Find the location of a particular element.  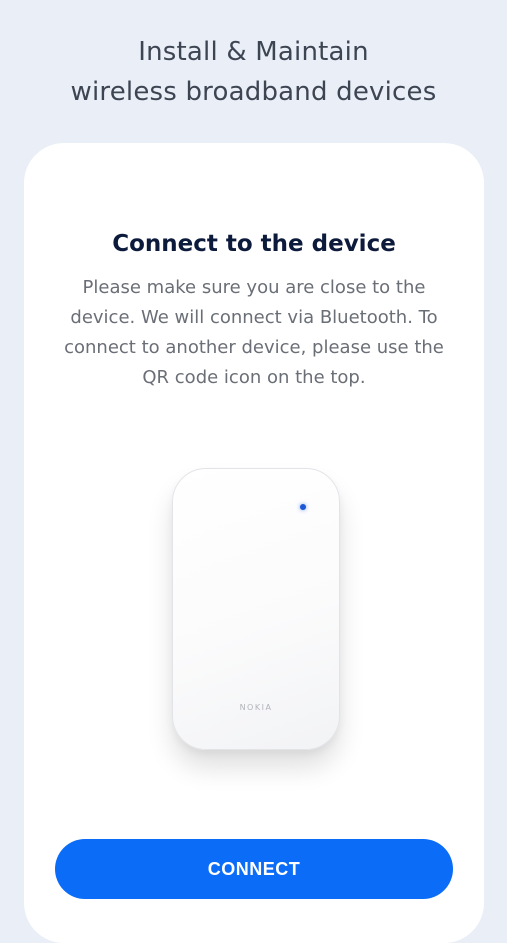

connect-button: CONNECT is located at coordinates (254, 869).